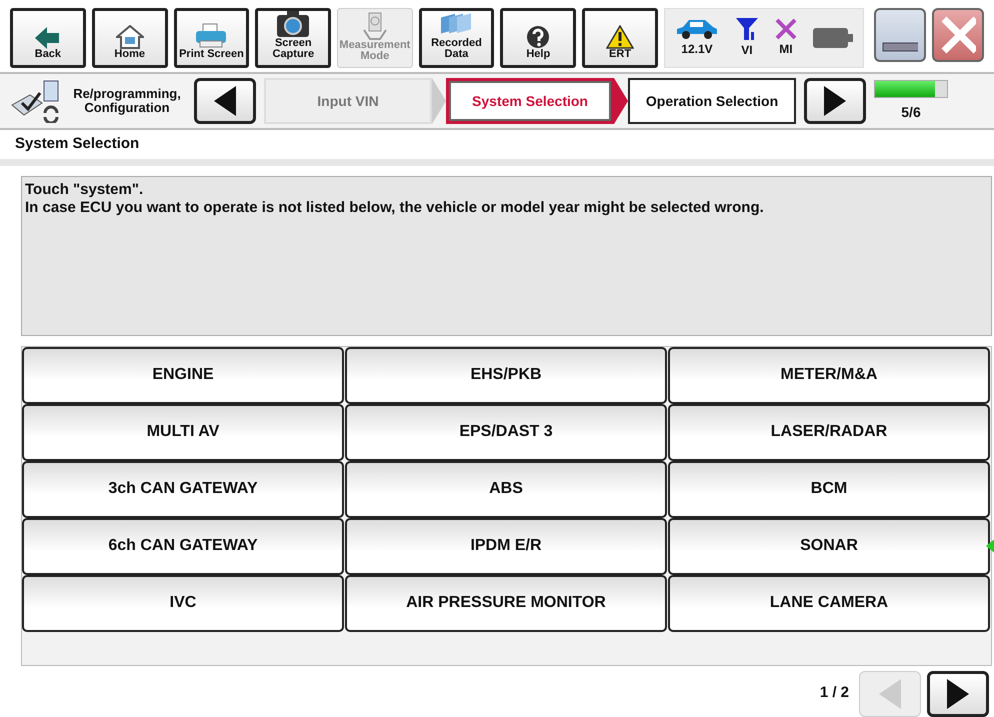  I want to click on back-arrow-icon, so click(47, 38).